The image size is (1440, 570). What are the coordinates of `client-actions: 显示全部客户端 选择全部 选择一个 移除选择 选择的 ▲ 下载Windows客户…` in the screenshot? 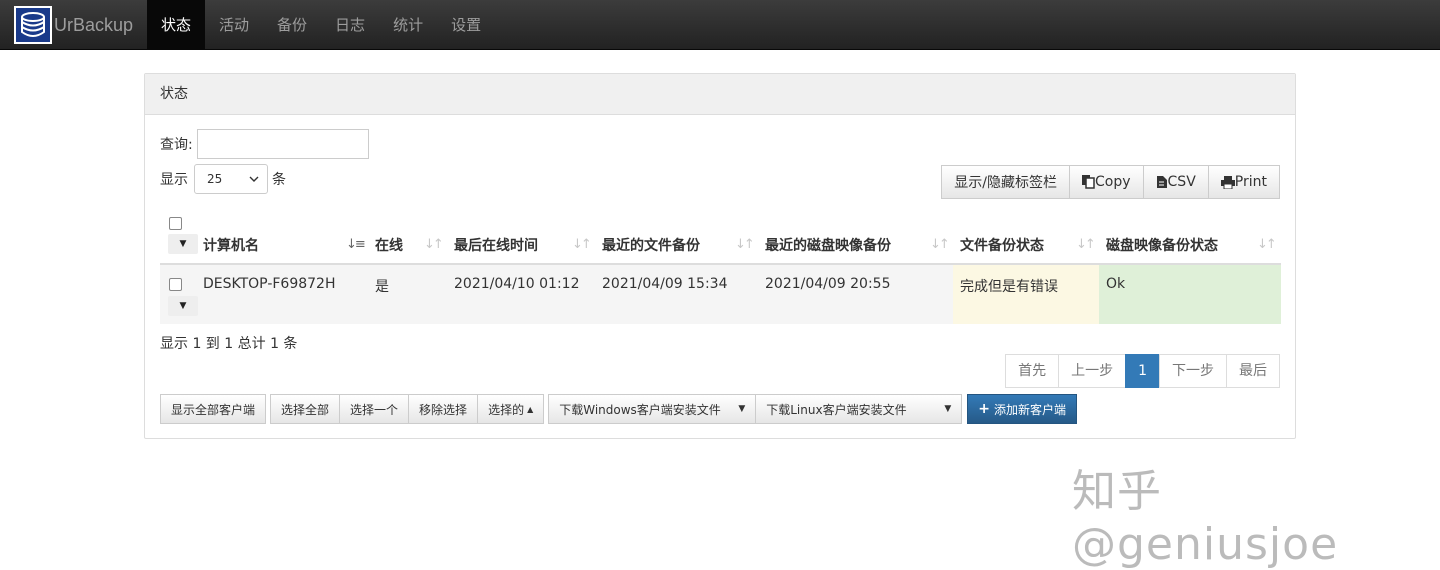 It's located at (618, 409).